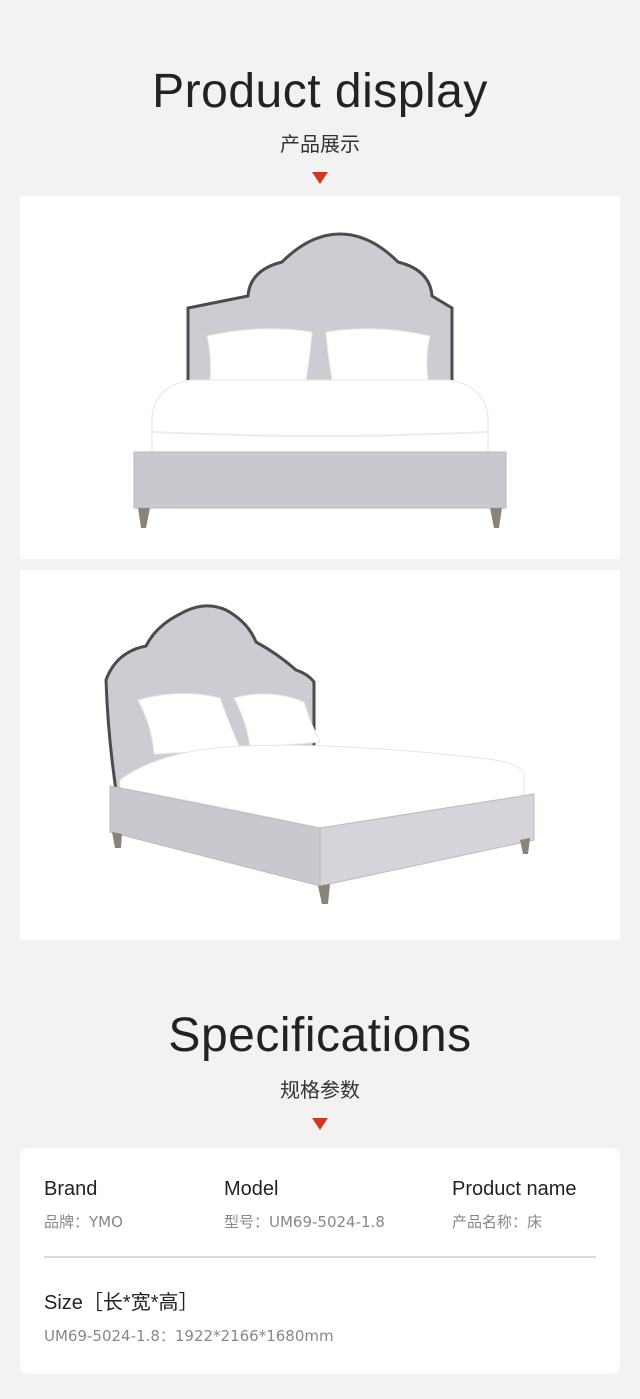 The image size is (640, 1399). Describe the element at coordinates (514, 1189) in the screenshot. I see `product-name-label: Product name` at that location.